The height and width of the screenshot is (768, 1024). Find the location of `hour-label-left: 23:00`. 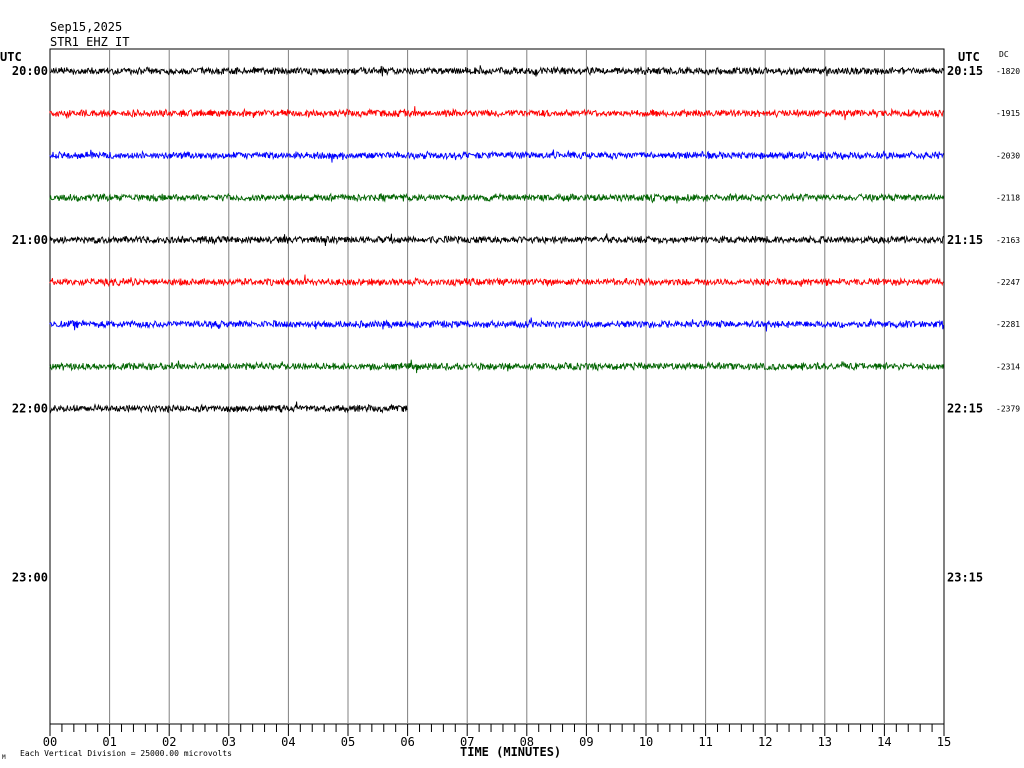

hour-label-left: 23:00 is located at coordinates (30, 577).